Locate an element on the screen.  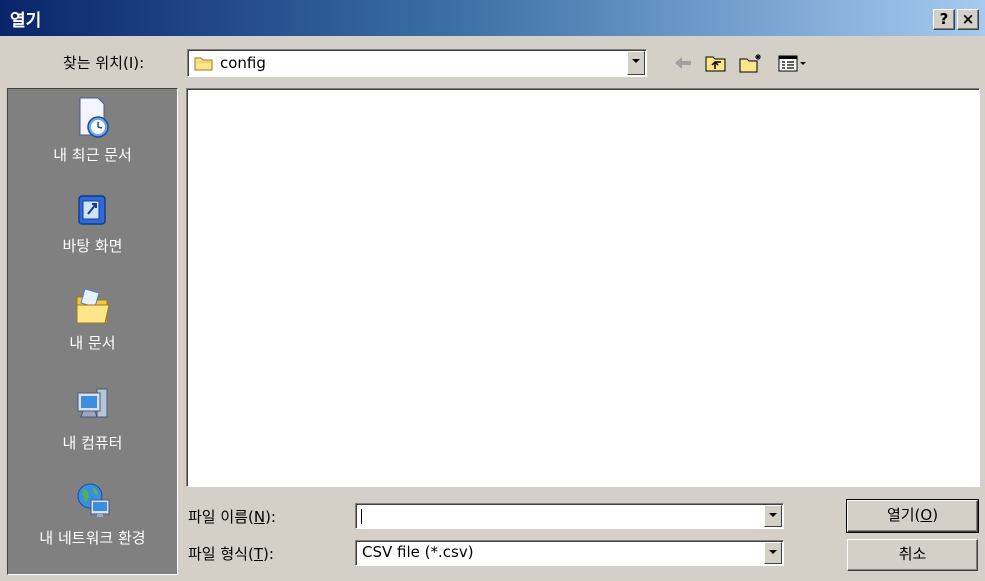
title-bar: 열기 ? × is located at coordinates (492, 18).